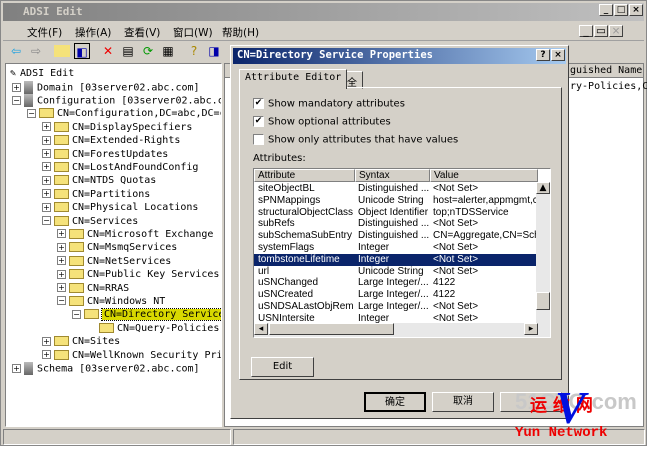 Image resolution: width=647 pixels, height=450 pixels. I want to click on refresh-icon: ⟳, so click(148, 51).